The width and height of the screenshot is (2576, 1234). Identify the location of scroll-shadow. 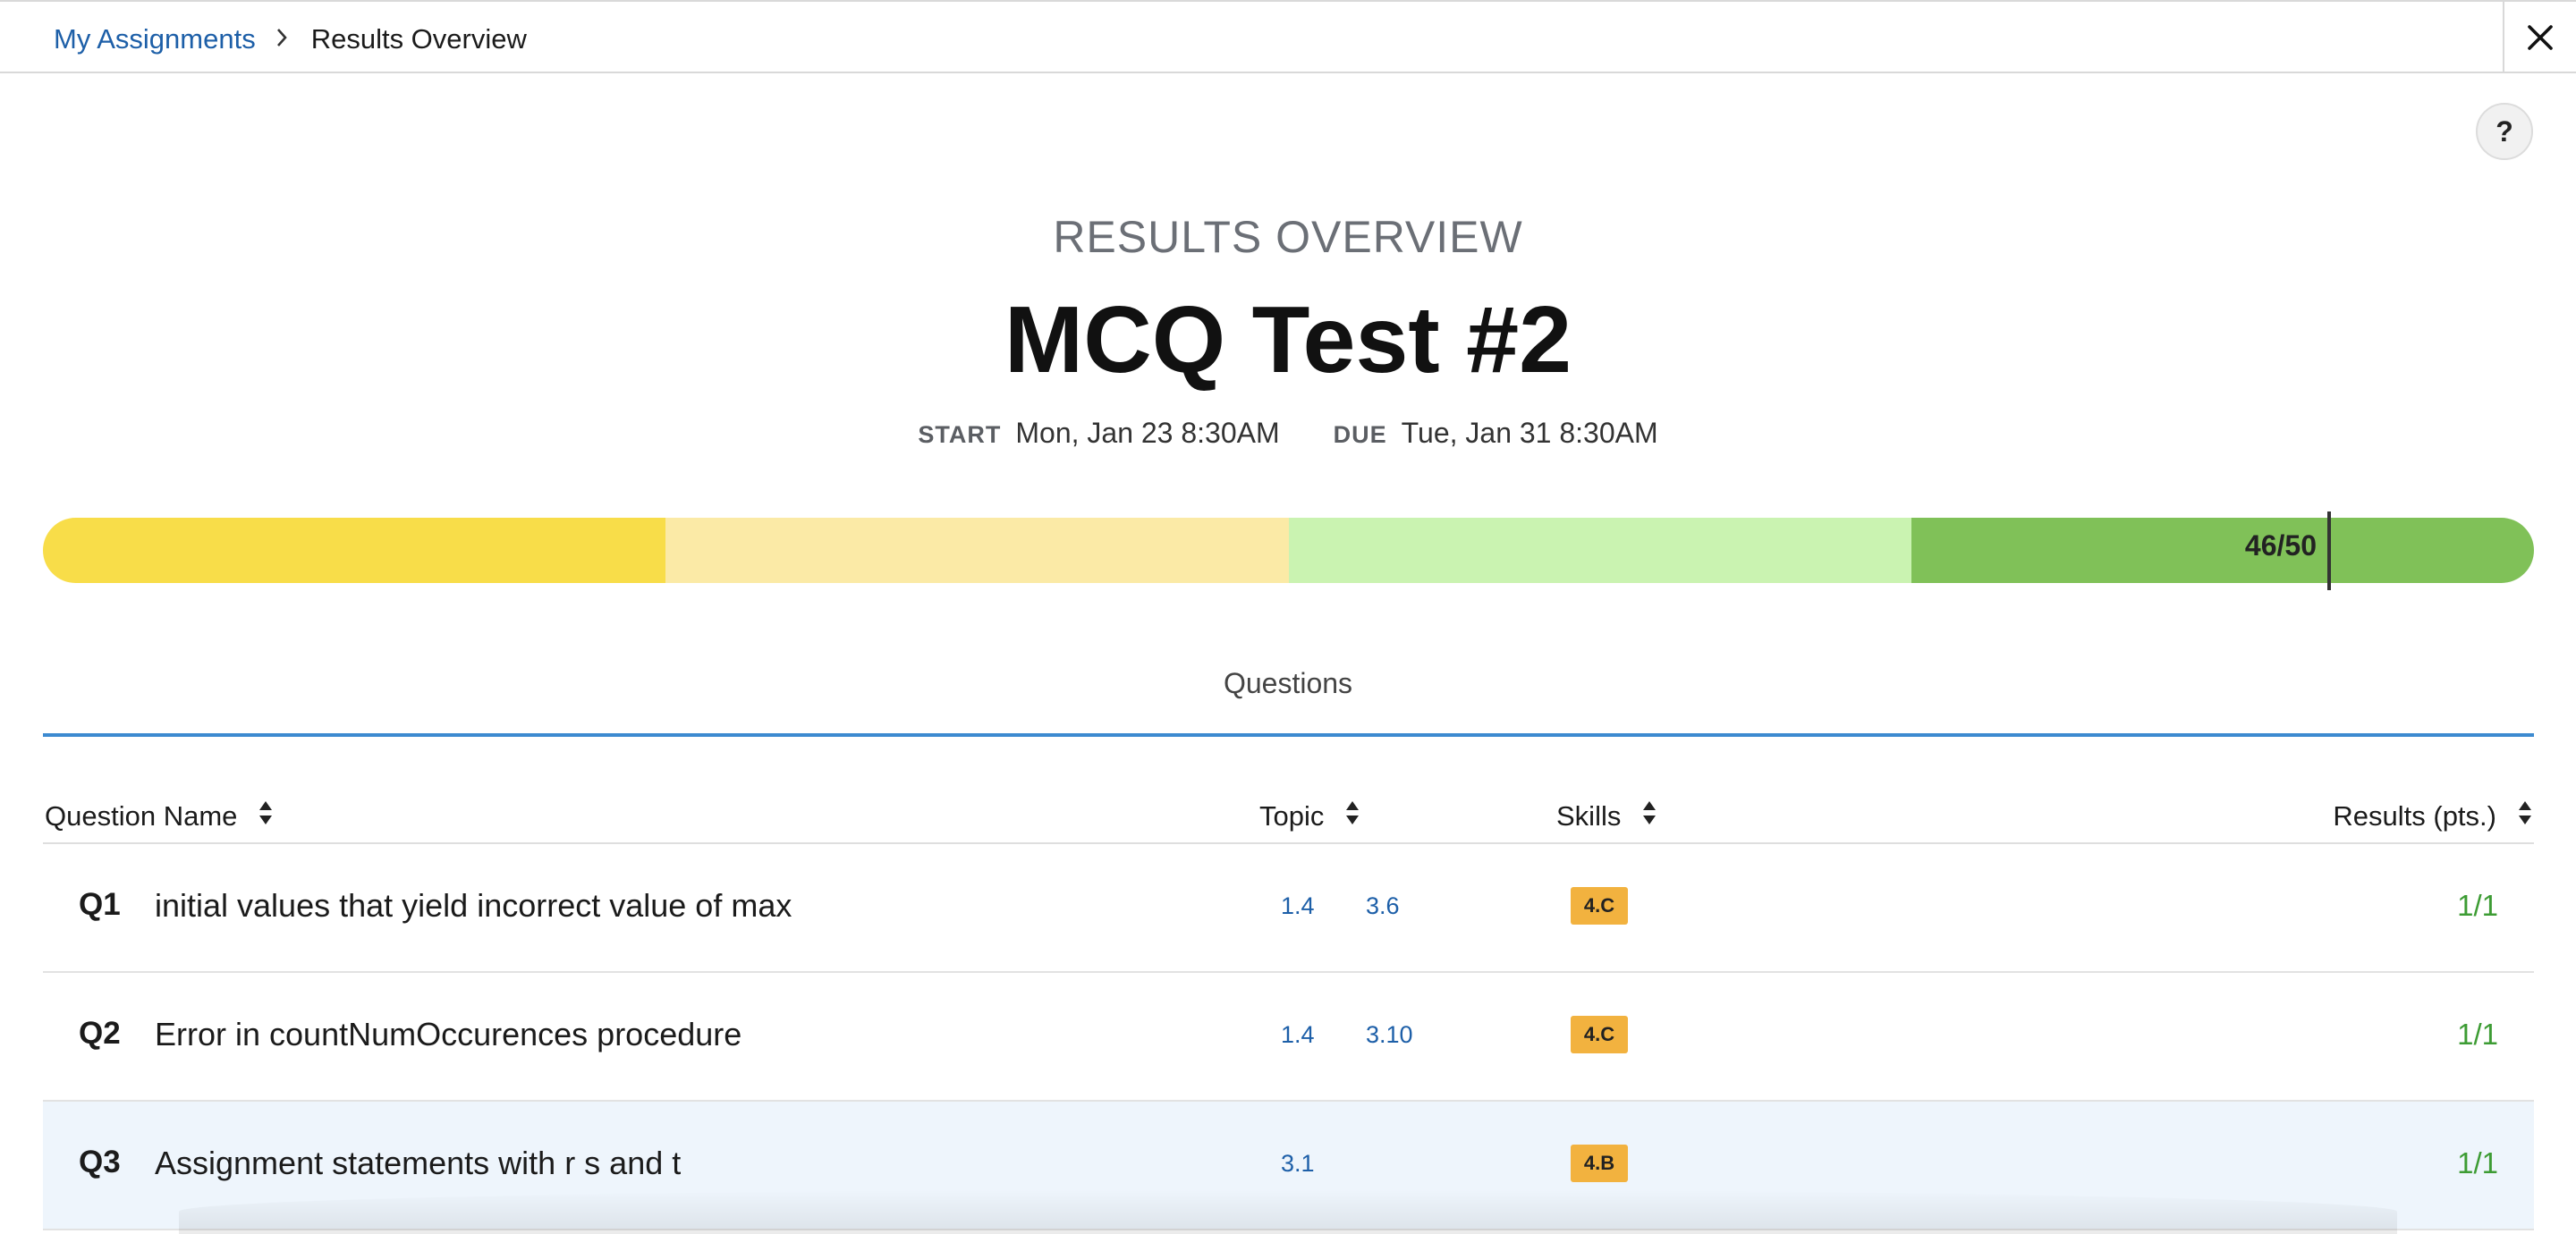
(1288, 1211).